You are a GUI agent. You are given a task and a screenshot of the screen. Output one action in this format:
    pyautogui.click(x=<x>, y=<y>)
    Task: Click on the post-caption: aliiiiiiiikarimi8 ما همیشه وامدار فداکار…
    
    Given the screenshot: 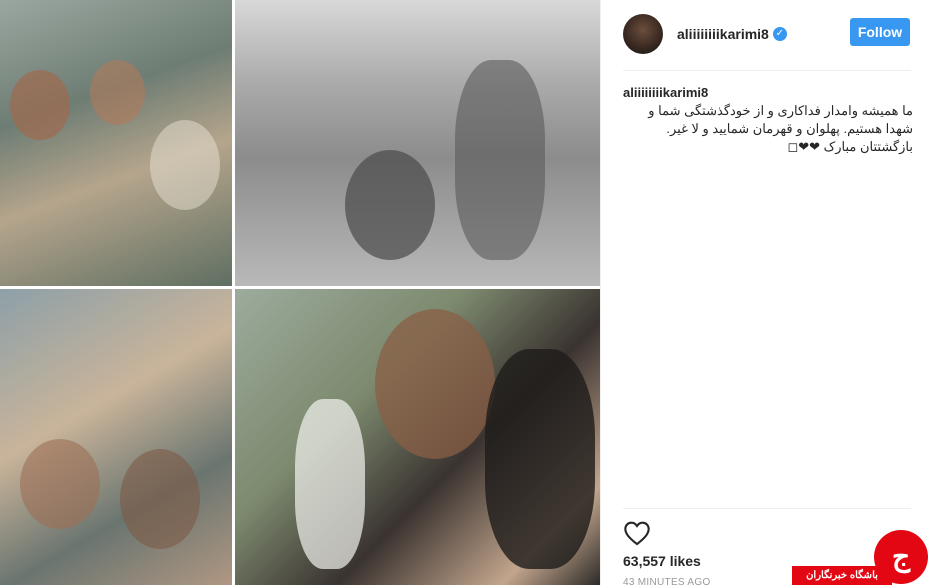 What is the action you would take?
    pyautogui.click(x=768, y=120)
    